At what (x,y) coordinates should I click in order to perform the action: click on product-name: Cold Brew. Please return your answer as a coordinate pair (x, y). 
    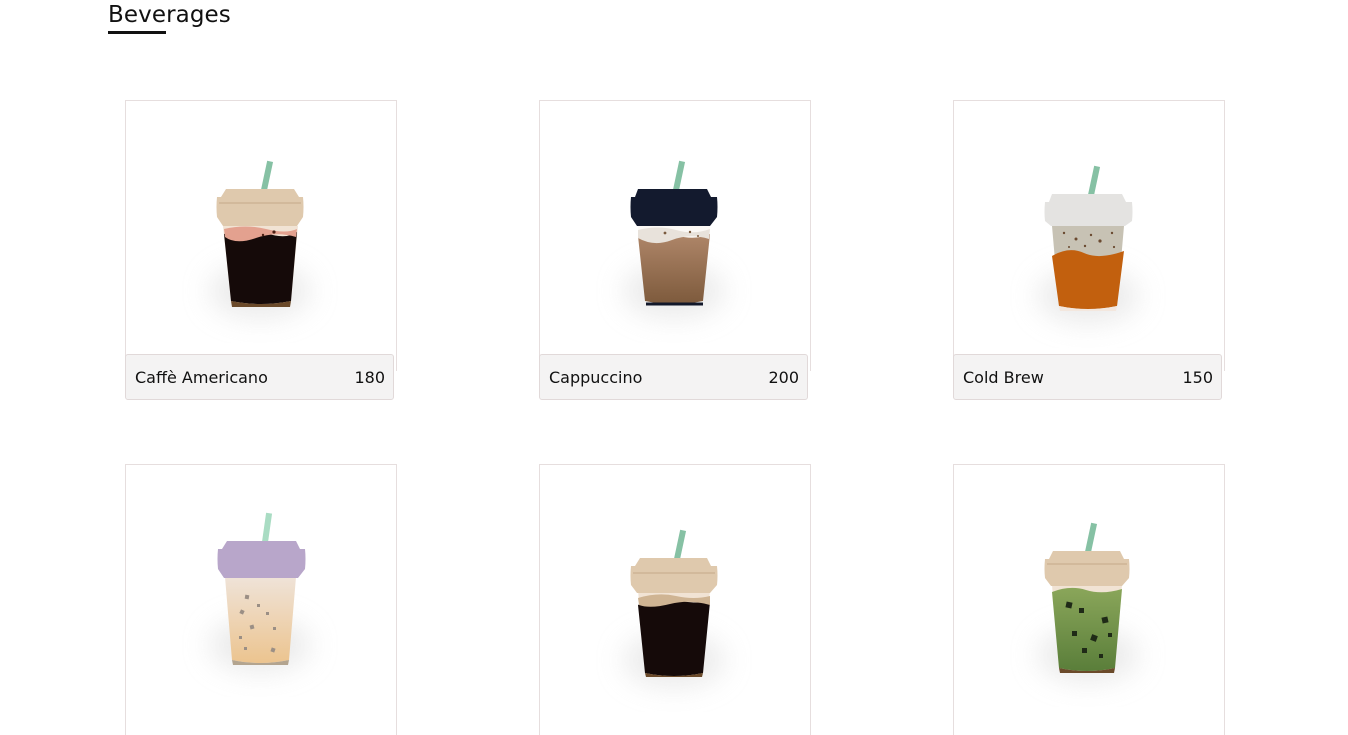
    Looking at the image, I should click on (1003, 377).